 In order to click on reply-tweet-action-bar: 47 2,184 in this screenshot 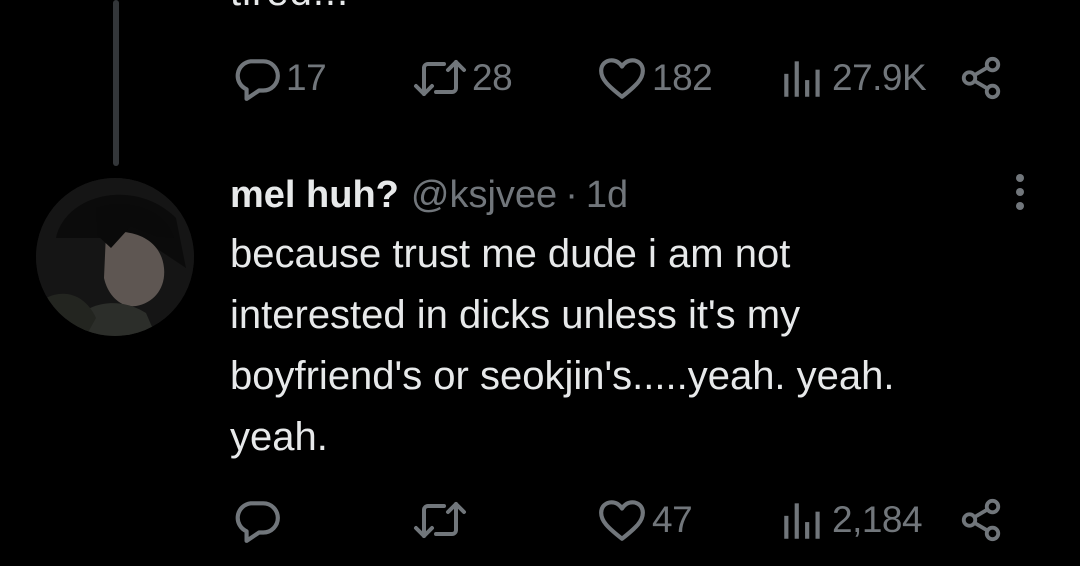, I will do `click(540, 520)`.